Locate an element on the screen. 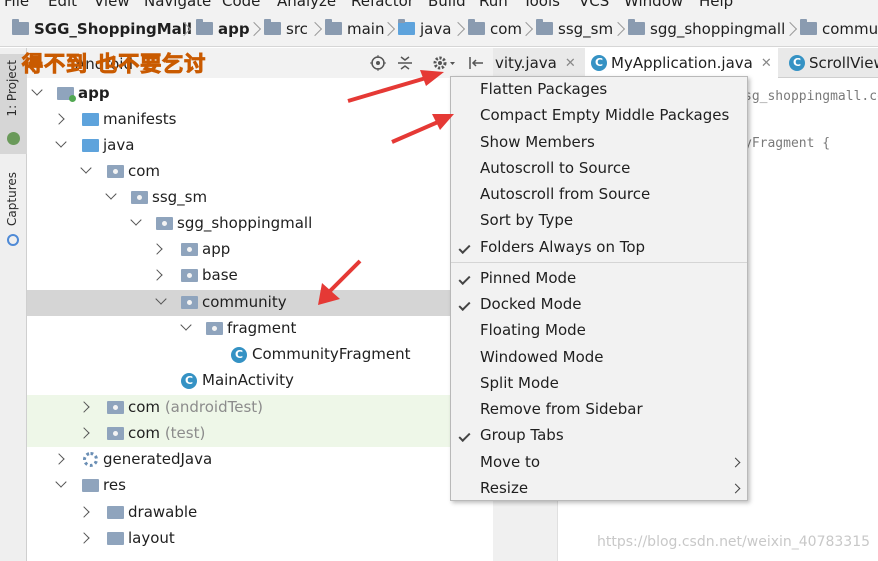  menu-file: File is located at coordinates (16, 5).